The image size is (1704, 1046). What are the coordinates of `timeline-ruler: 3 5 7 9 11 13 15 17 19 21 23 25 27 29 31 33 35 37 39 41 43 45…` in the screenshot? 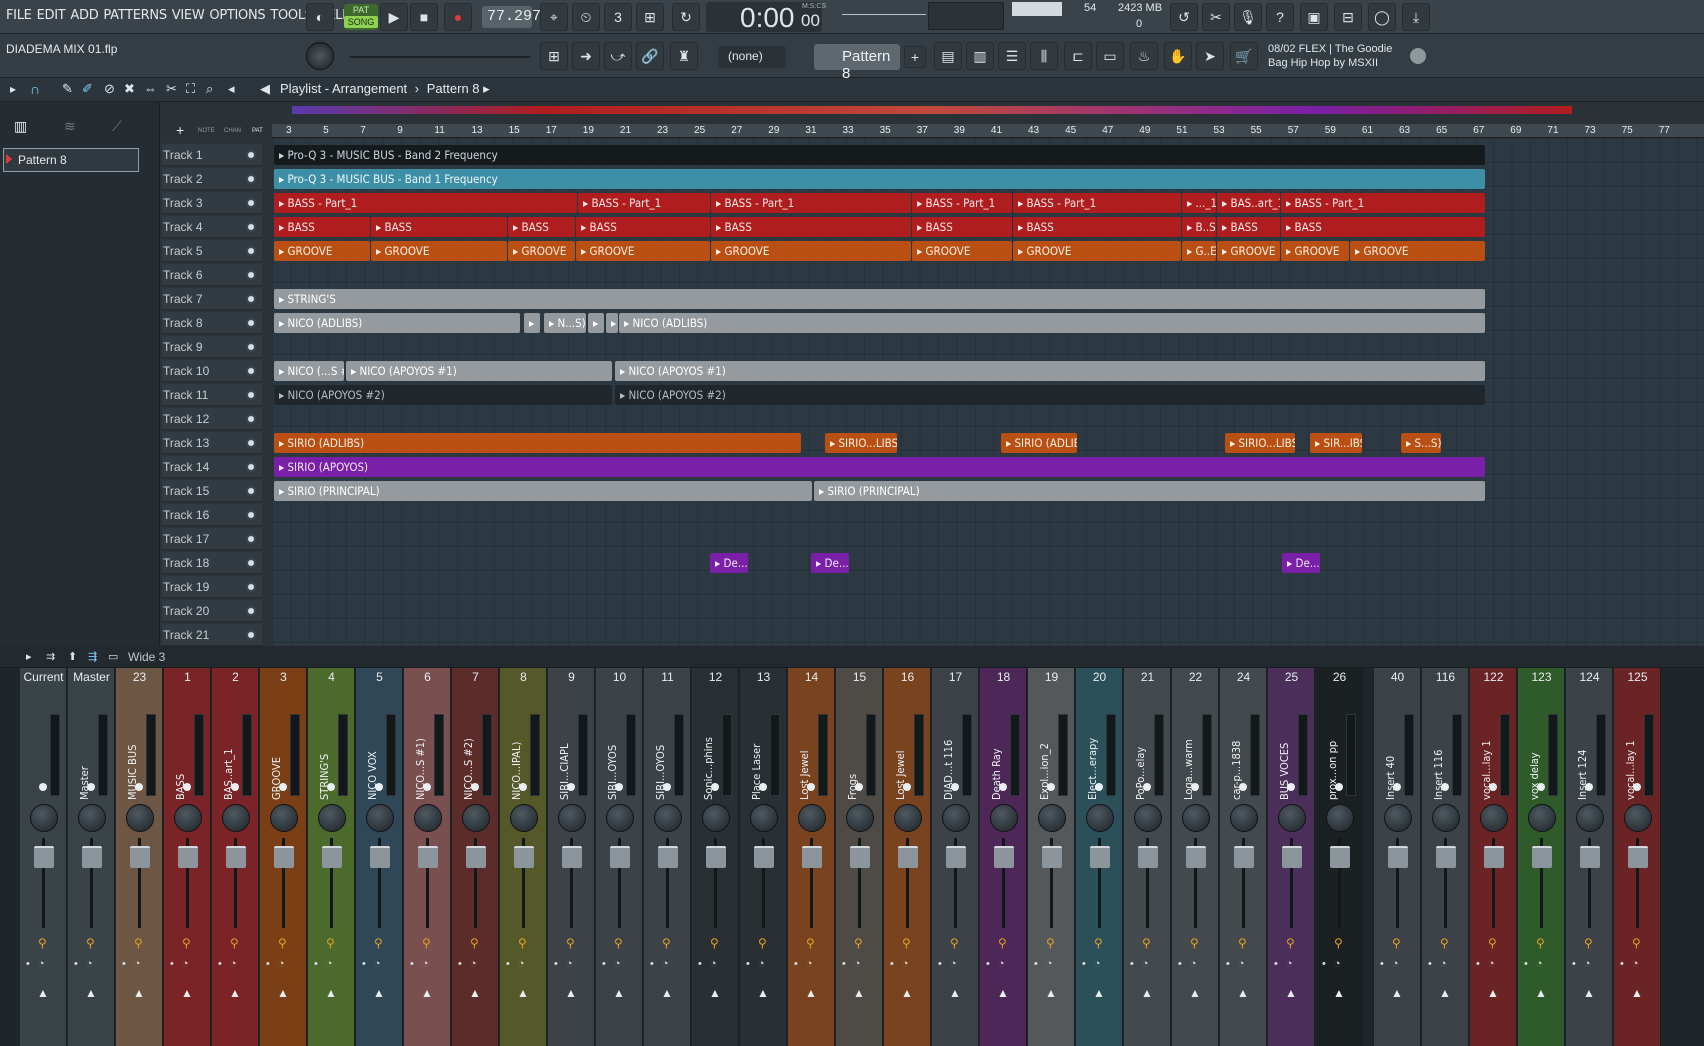 It's located at (988, 131).